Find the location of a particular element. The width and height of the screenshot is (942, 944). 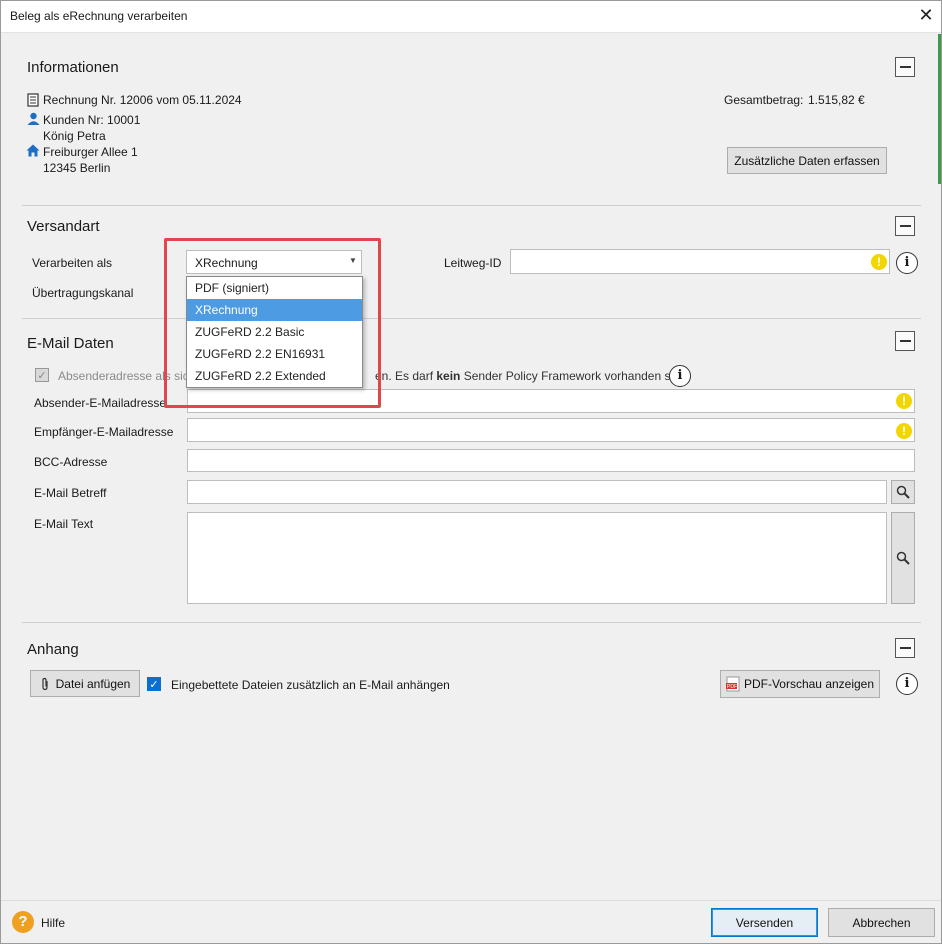

dropdown-option: ZUGFeRD 2.2 Basic is located at coordinates (274, 332).